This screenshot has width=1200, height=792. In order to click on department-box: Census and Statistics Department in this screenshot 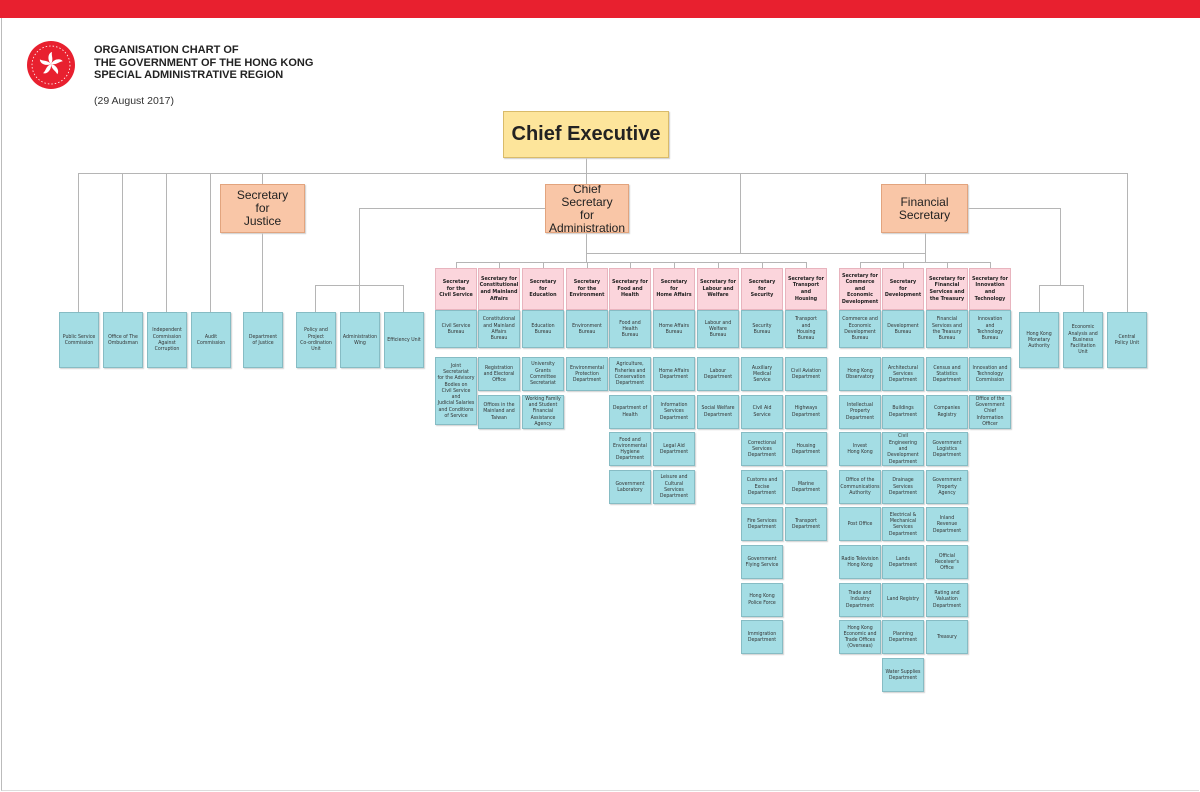, I will do `click(947, 374)`.